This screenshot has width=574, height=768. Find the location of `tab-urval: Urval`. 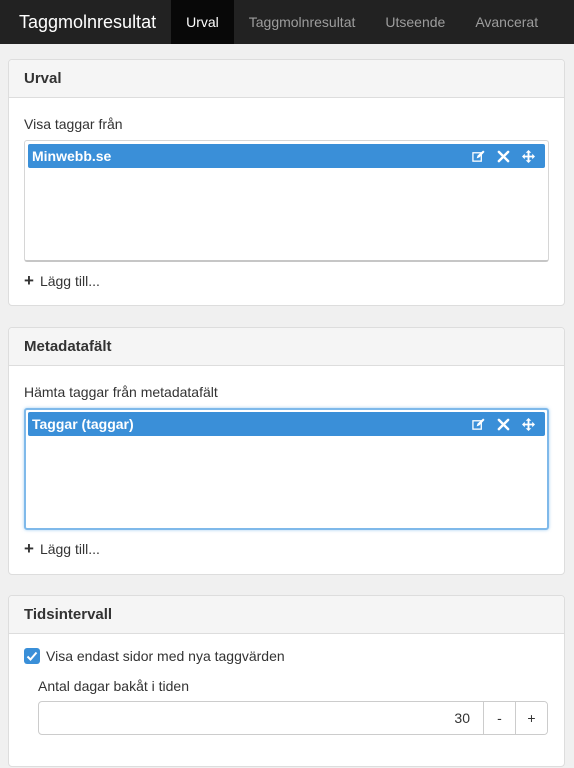

tab-urval: Urval is located at coordinates (202, 22).